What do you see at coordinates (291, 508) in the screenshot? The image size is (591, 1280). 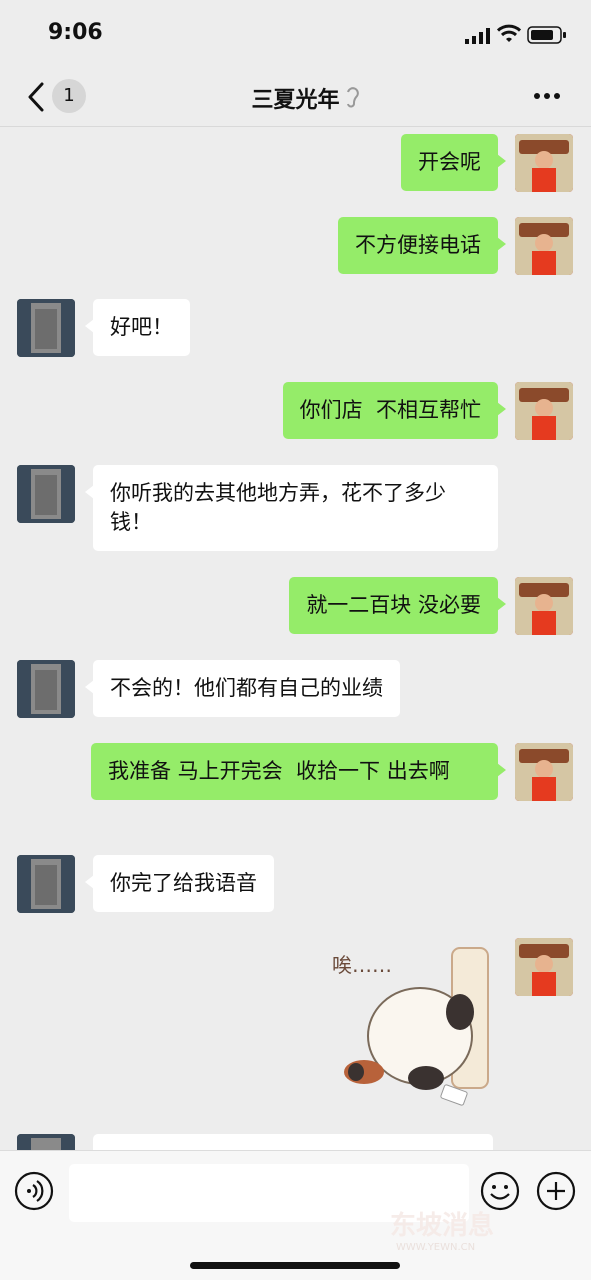 I see `message-bubble-received: 你听我的去其他地方弄，花不了多少钱！` at bounding box center [291, 508].